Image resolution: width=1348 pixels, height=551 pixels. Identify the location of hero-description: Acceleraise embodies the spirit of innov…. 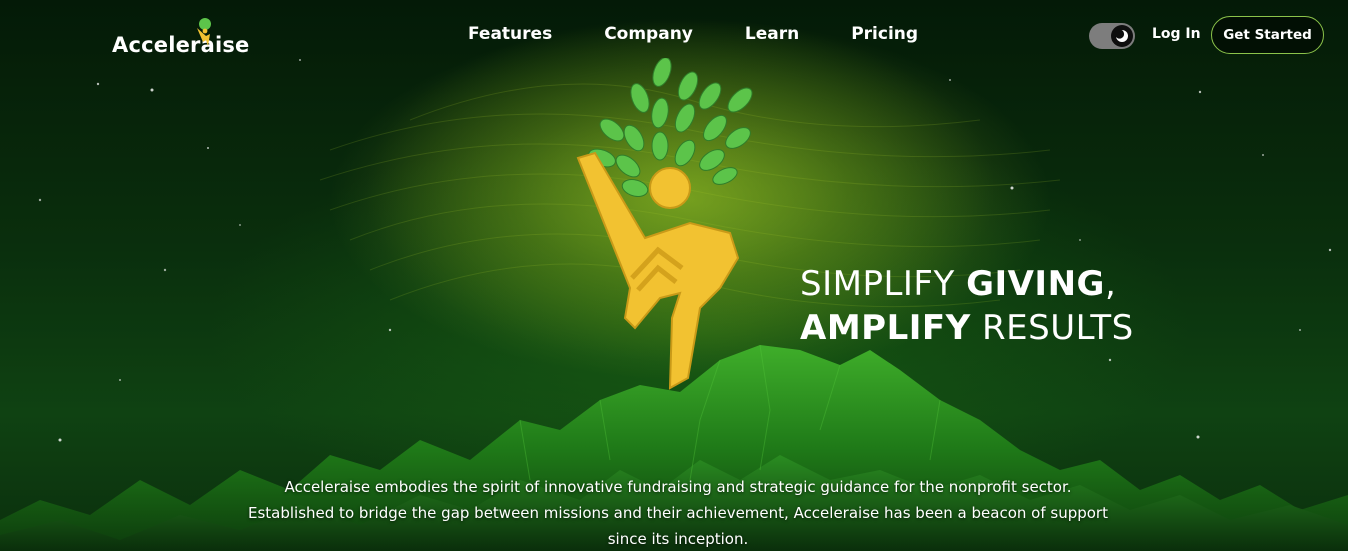
(678, 513).